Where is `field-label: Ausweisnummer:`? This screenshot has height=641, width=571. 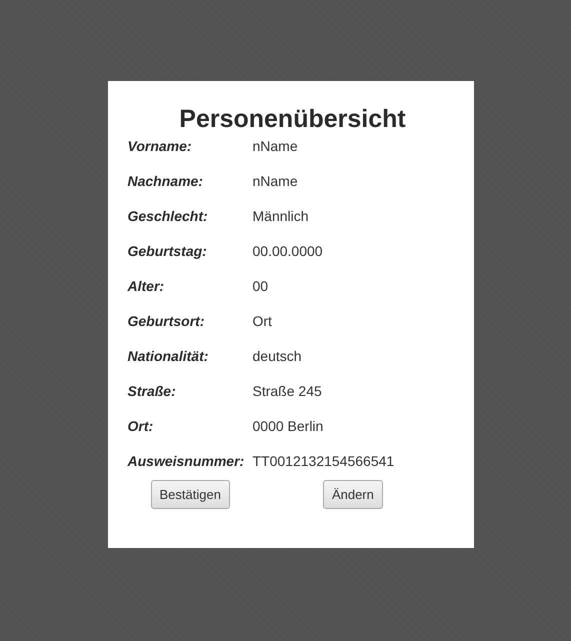
field-label: Ausweisnummer: is located at coordinates (187, 461).